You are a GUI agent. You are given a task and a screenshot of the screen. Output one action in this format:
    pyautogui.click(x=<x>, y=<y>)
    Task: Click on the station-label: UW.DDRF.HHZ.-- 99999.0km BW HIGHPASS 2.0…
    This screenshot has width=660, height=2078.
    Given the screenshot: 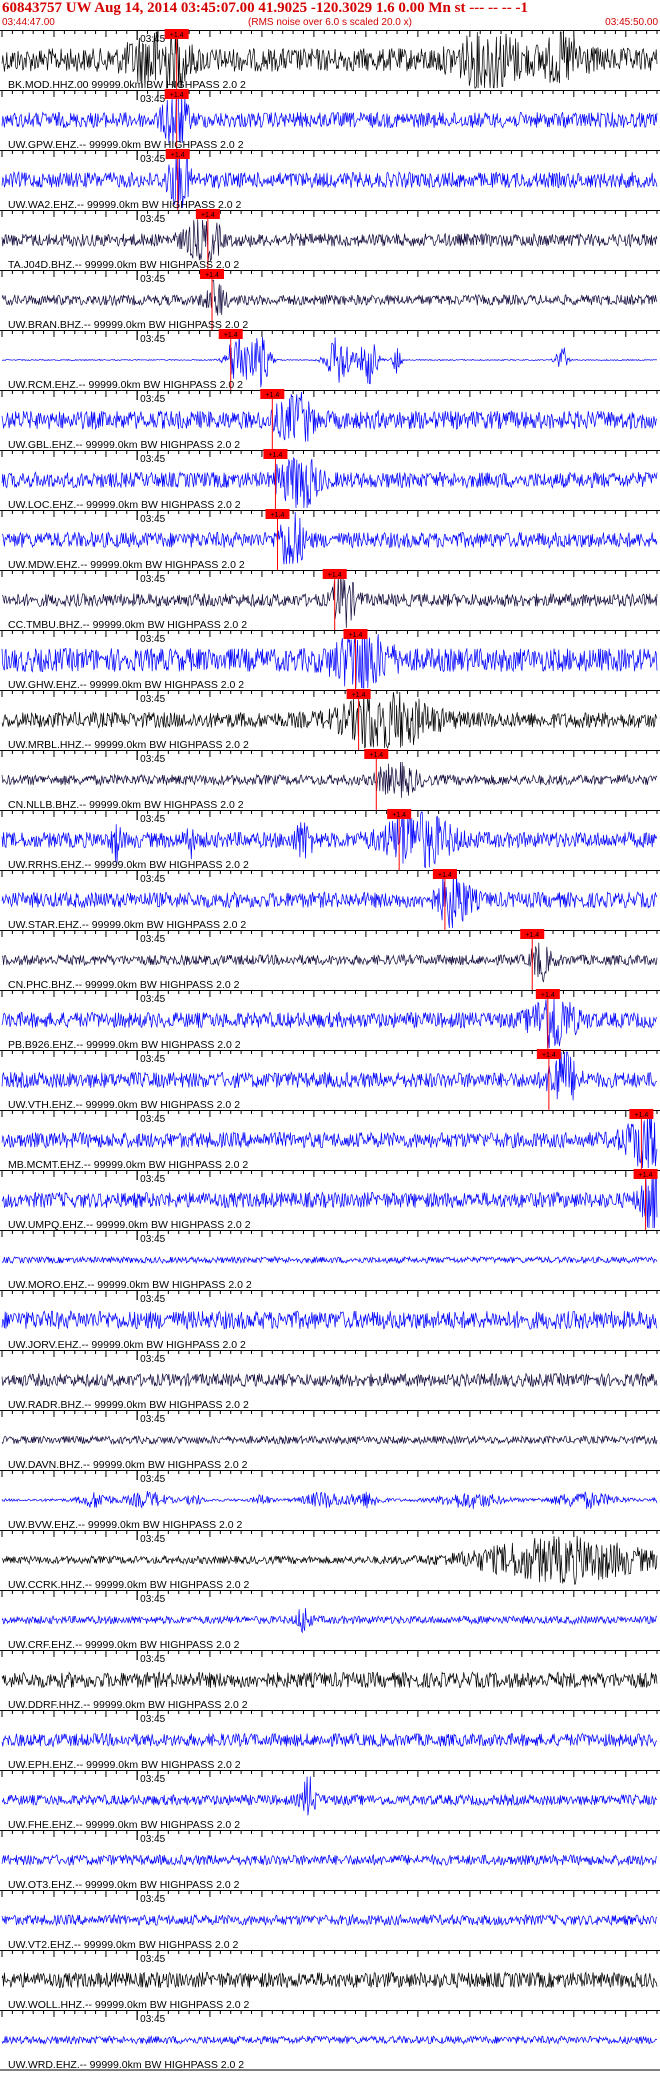 What is the action you would take?
    pyautogui.click(x=128, y=1705)
    